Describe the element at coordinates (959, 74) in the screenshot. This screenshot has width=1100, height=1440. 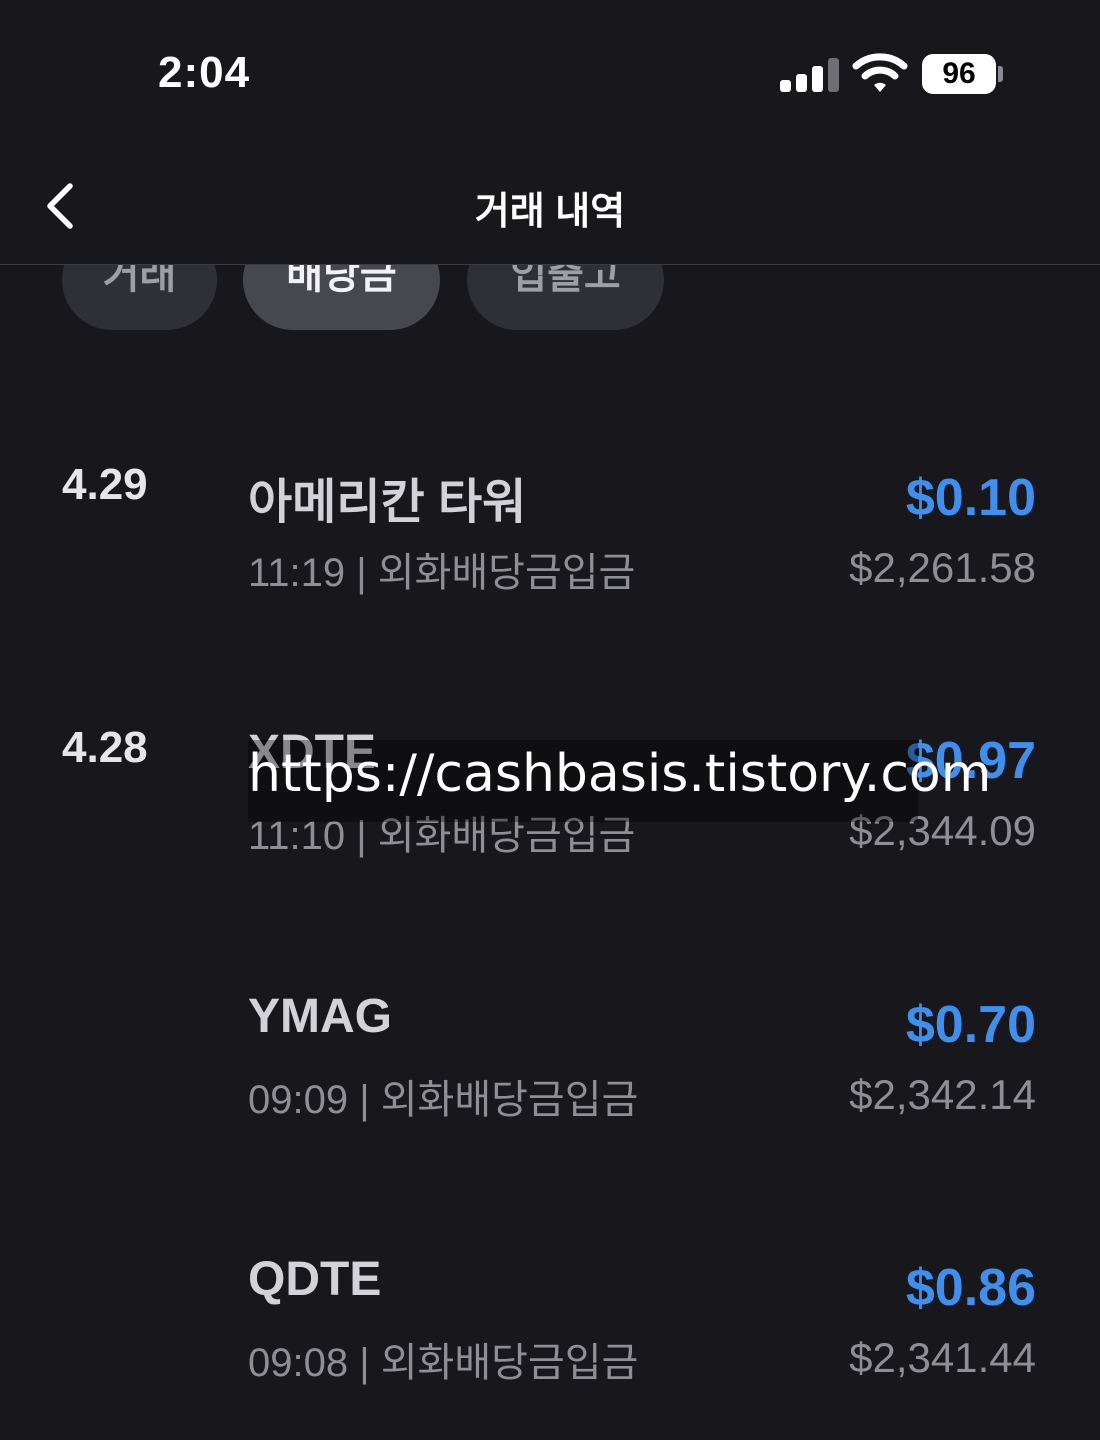
I see `battery-icon: 96` at that location.